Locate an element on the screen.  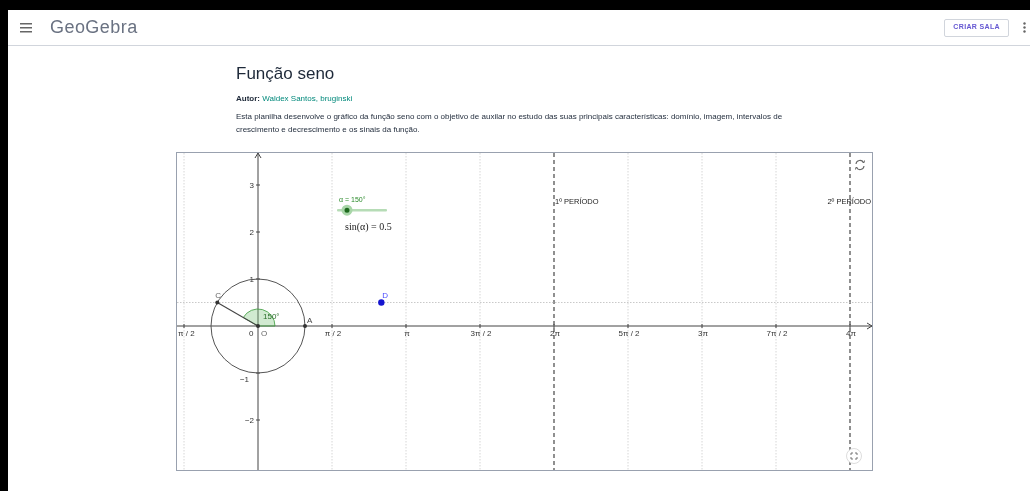
point-label: C is located at coordinates (218, 295).